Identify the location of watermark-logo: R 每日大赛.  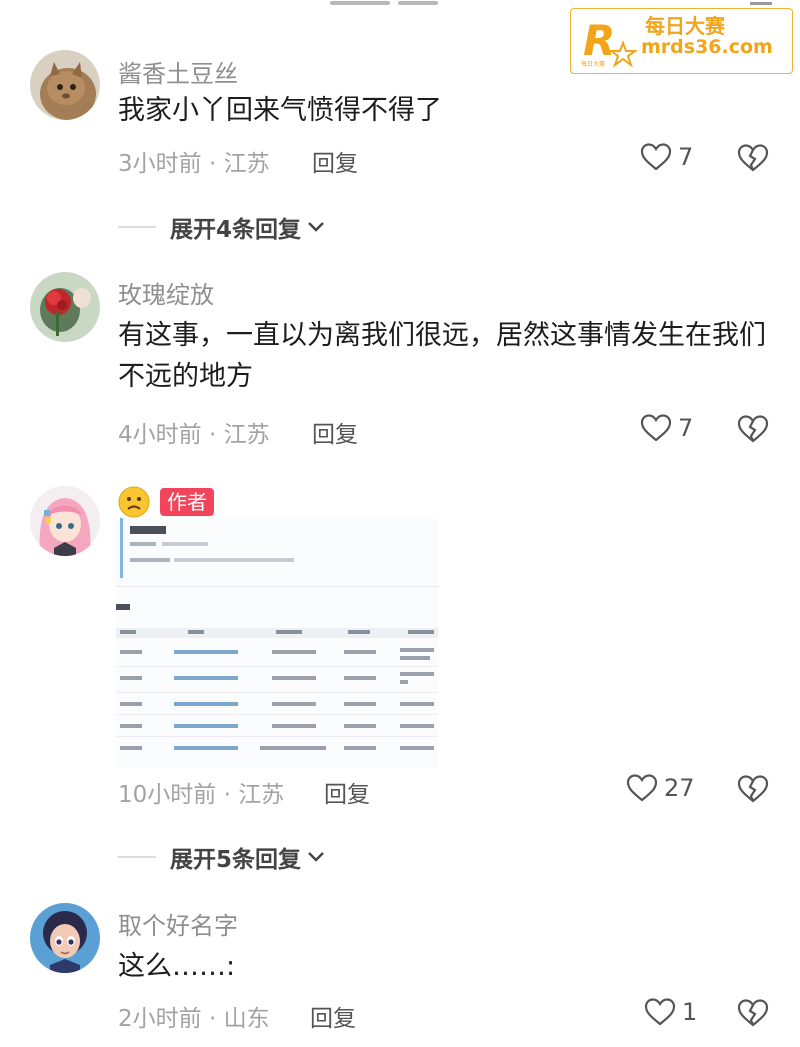
(609, 42).